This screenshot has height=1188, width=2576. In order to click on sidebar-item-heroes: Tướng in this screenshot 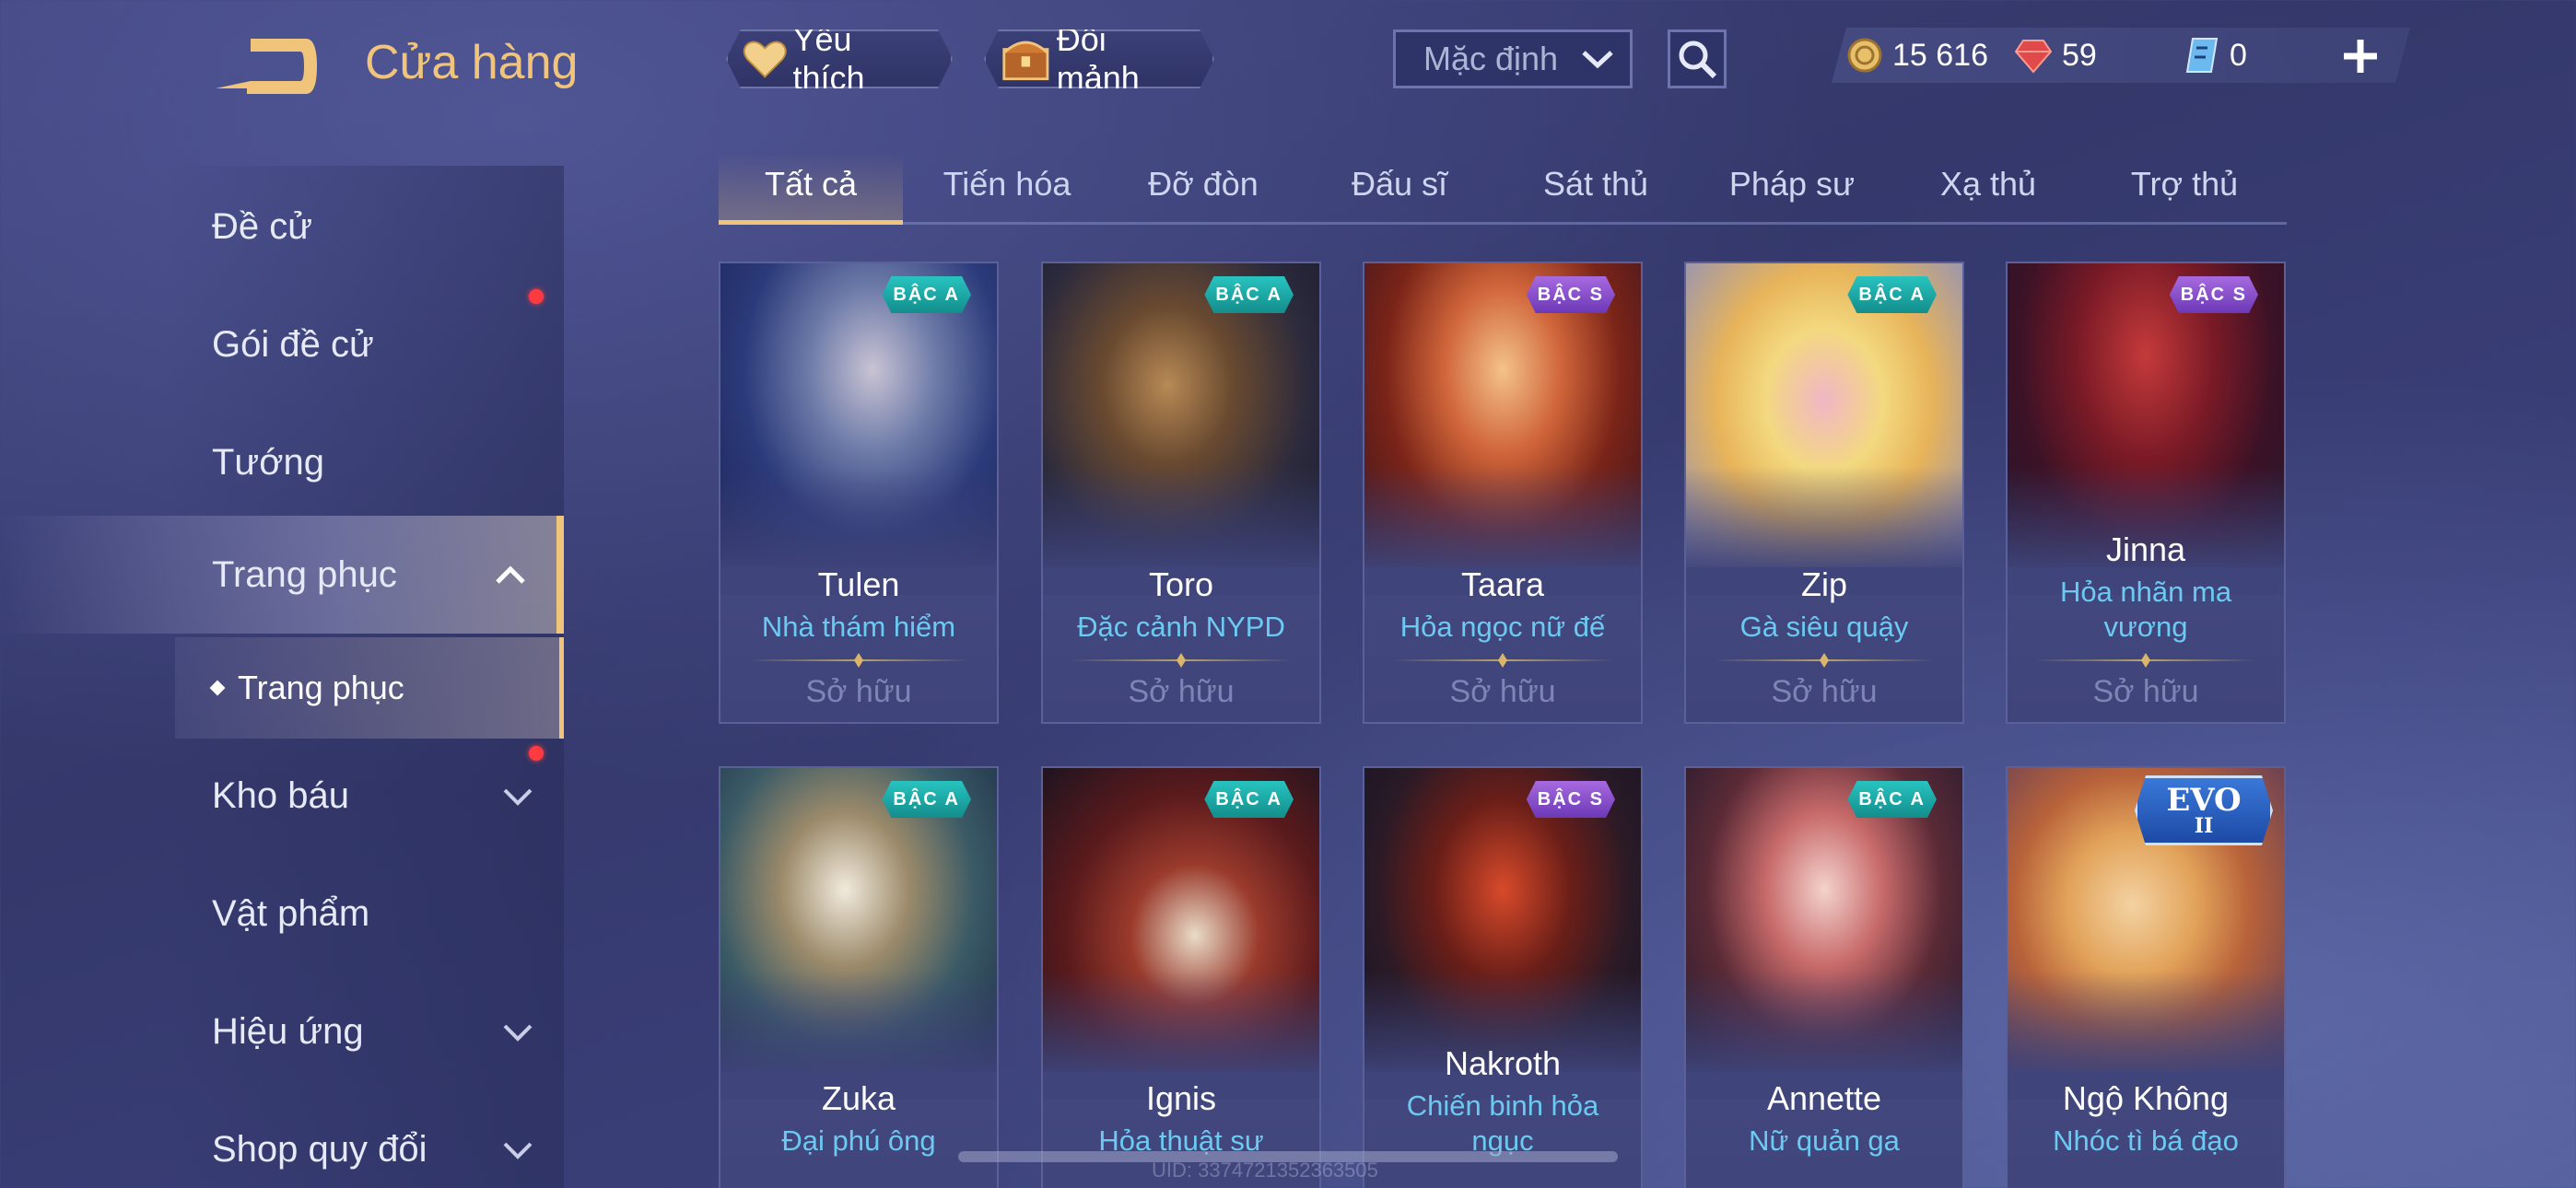, I will do `click(282, 462)`.